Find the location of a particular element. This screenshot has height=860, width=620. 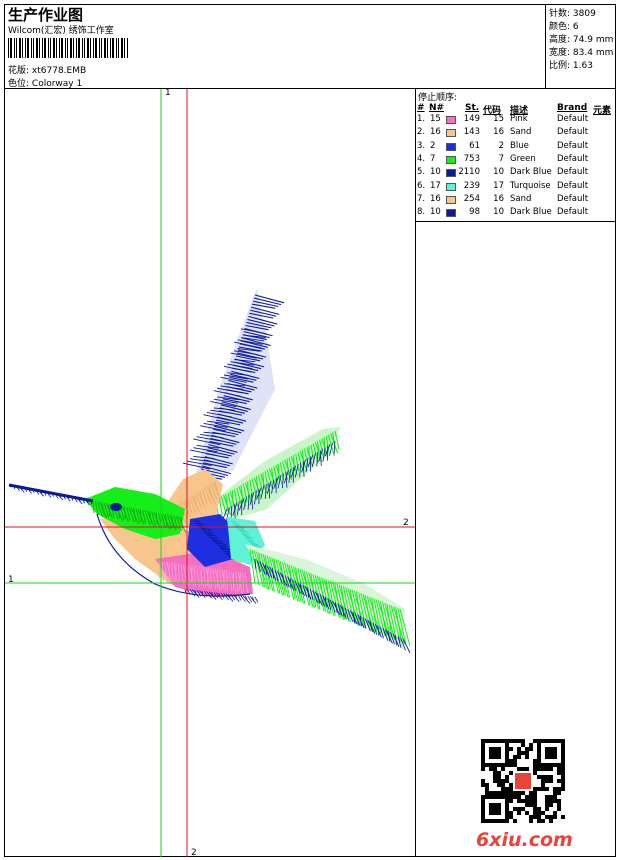

colorway-label: 色位: is located at coordinates (19, 84).